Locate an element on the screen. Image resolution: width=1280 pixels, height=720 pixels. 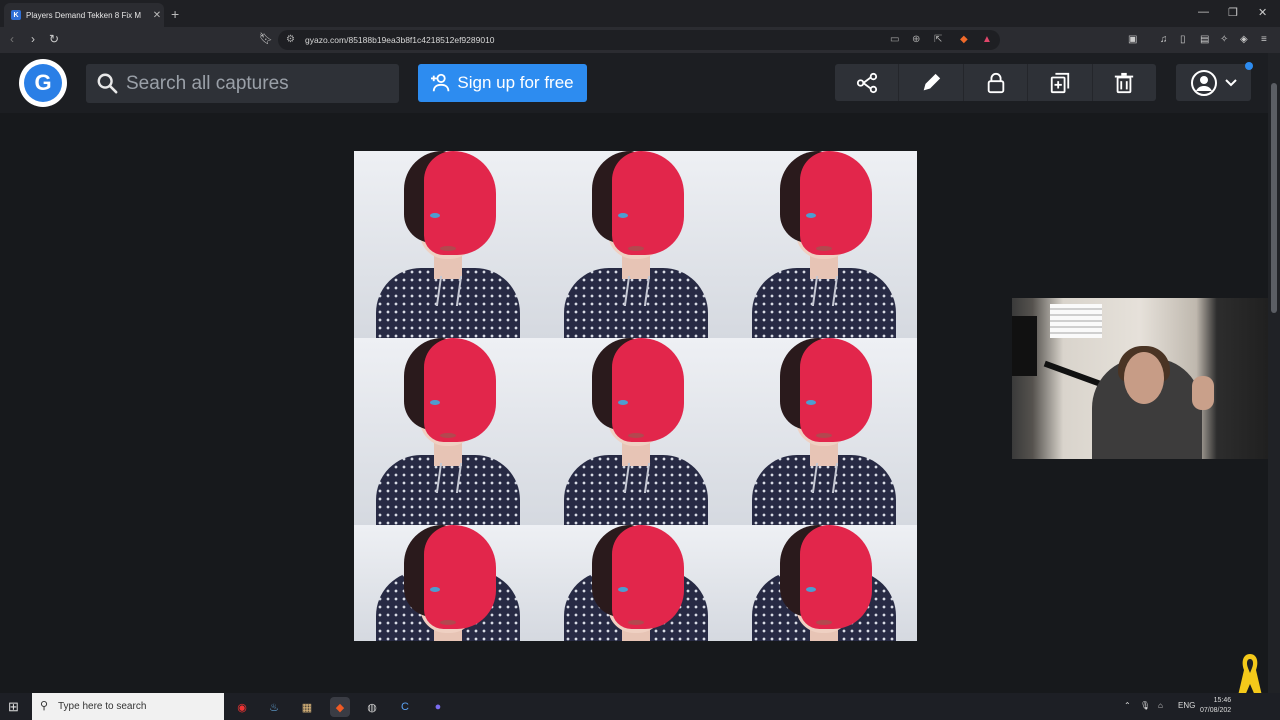
scrollbar-thumb is located at coordinates (1274, 198).